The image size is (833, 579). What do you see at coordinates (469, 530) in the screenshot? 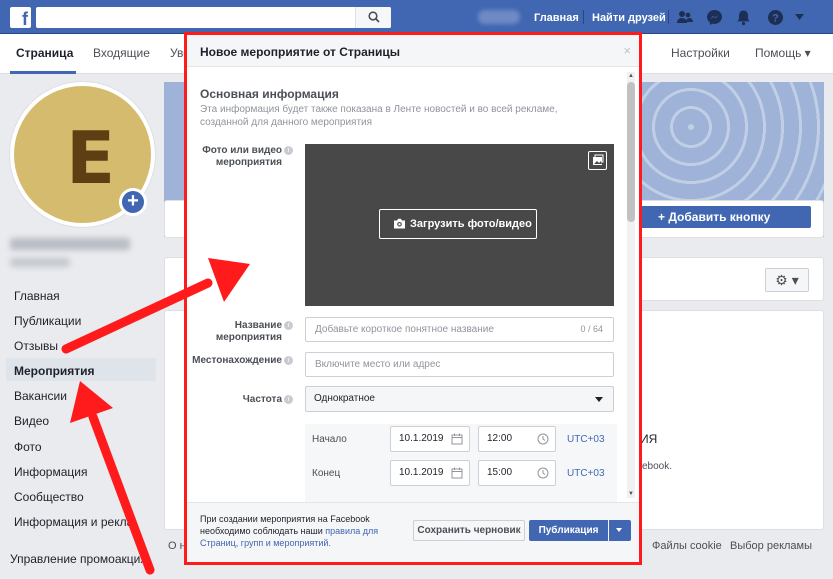
I see `save-draft-button: Сохранить черновик` at bounding box center [469, 530].